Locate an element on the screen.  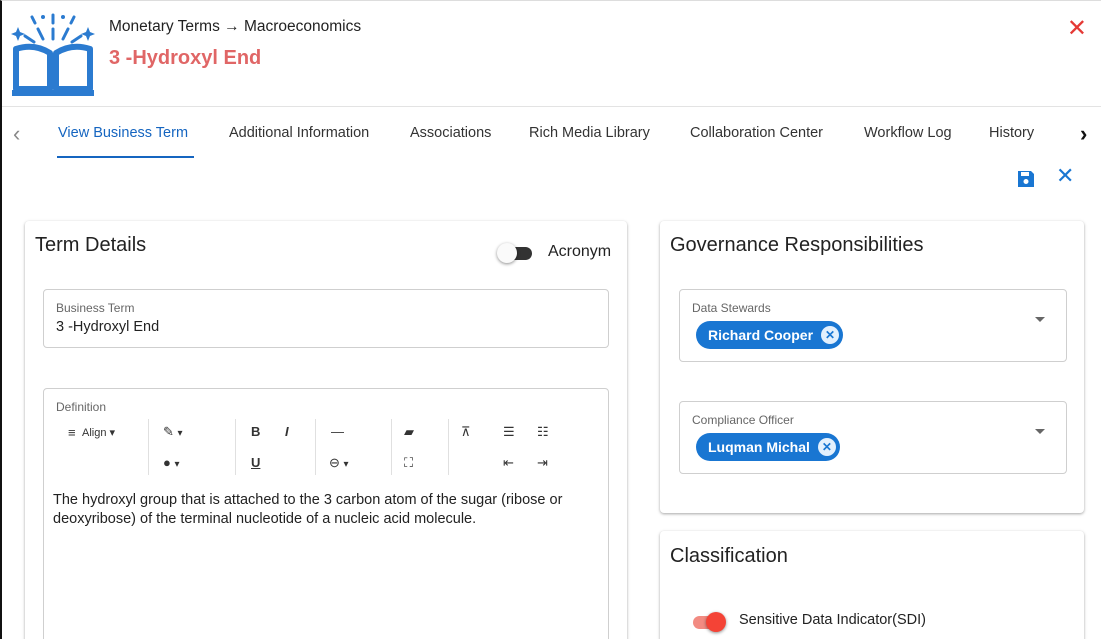
tab-rich-media-library: Rich Media Library is located at coordinates (589, 133).